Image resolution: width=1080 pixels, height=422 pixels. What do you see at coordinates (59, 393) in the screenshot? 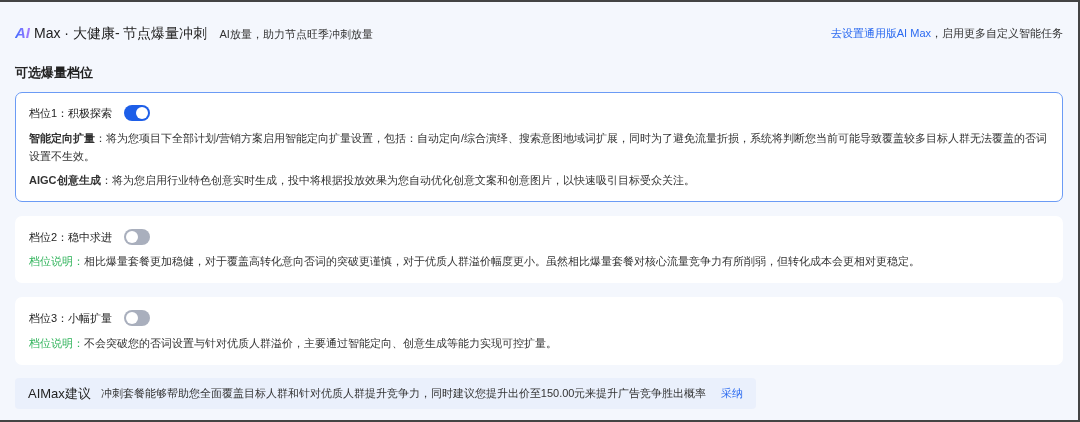
I see `suggestion-title: AIMax建议` at bounding box center [59, 393].